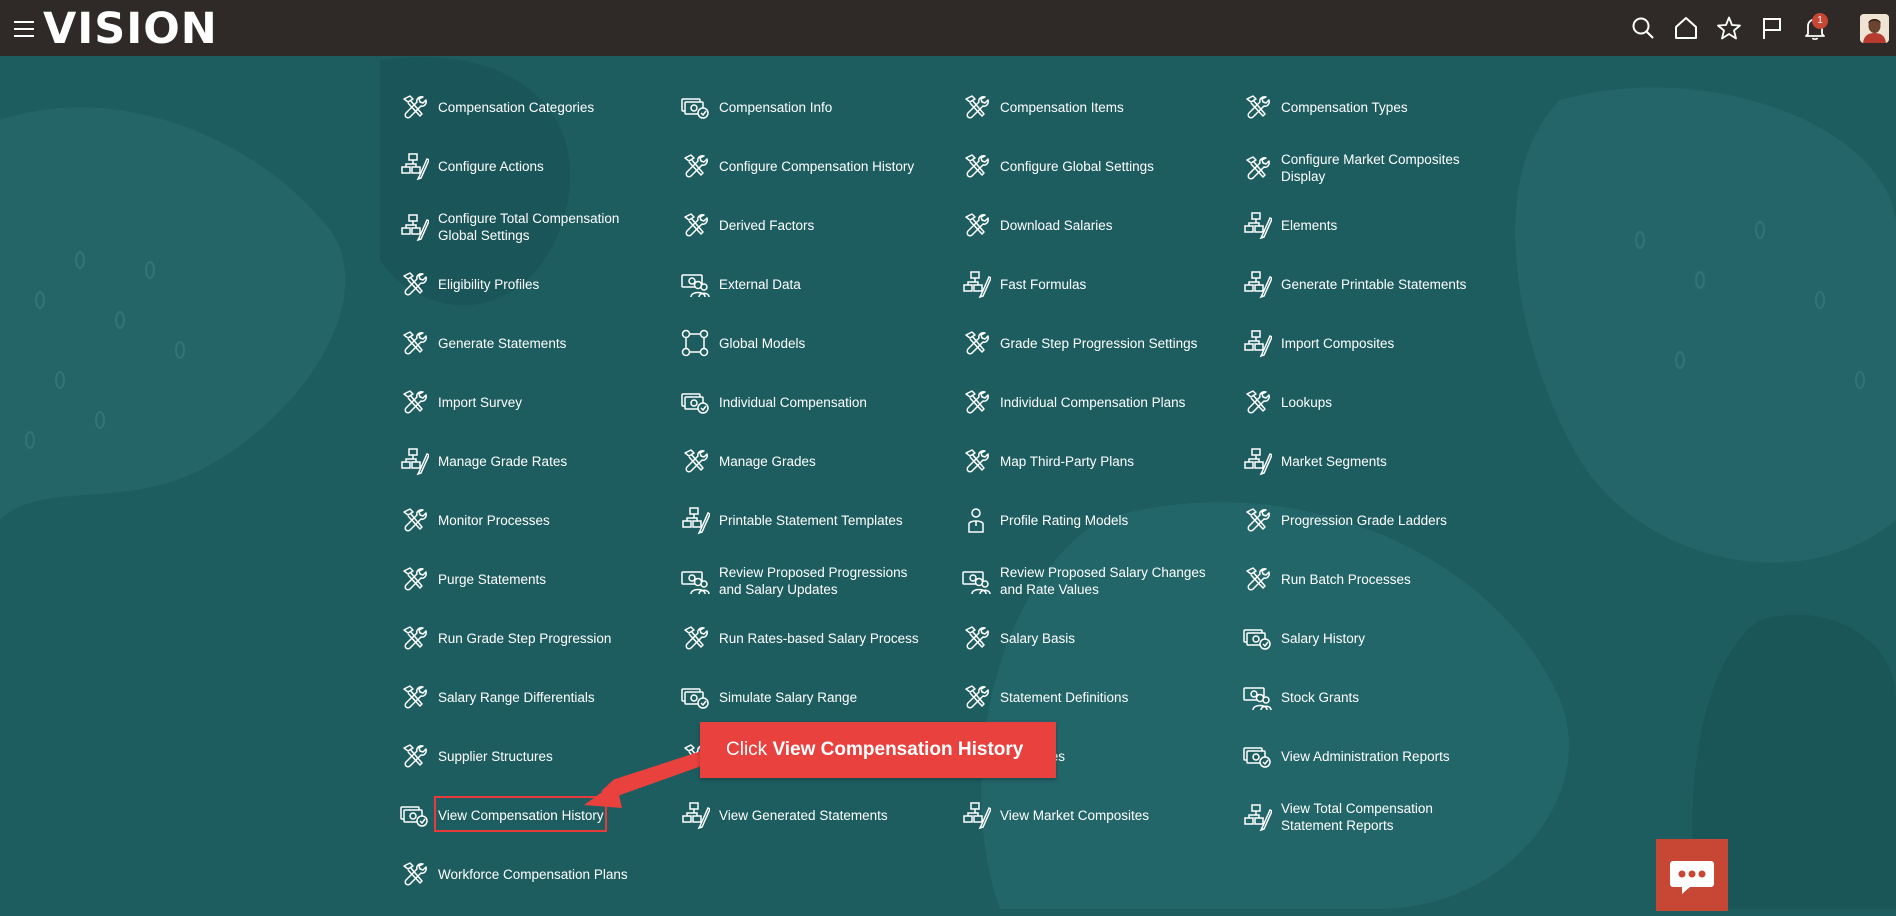  What do you see at coordinates (130, 29) in the screenshot?
I see `app-logo: VISION` at bounding box center [130, 29].